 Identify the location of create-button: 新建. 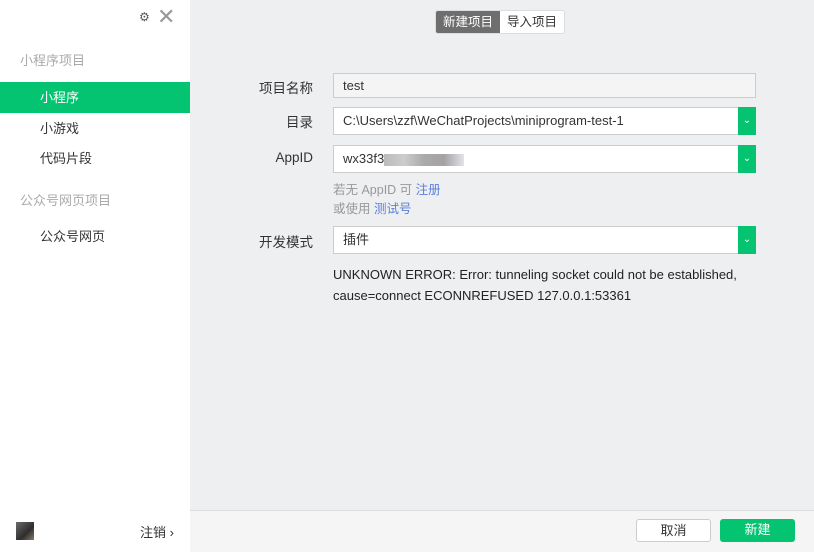
(757, 530).